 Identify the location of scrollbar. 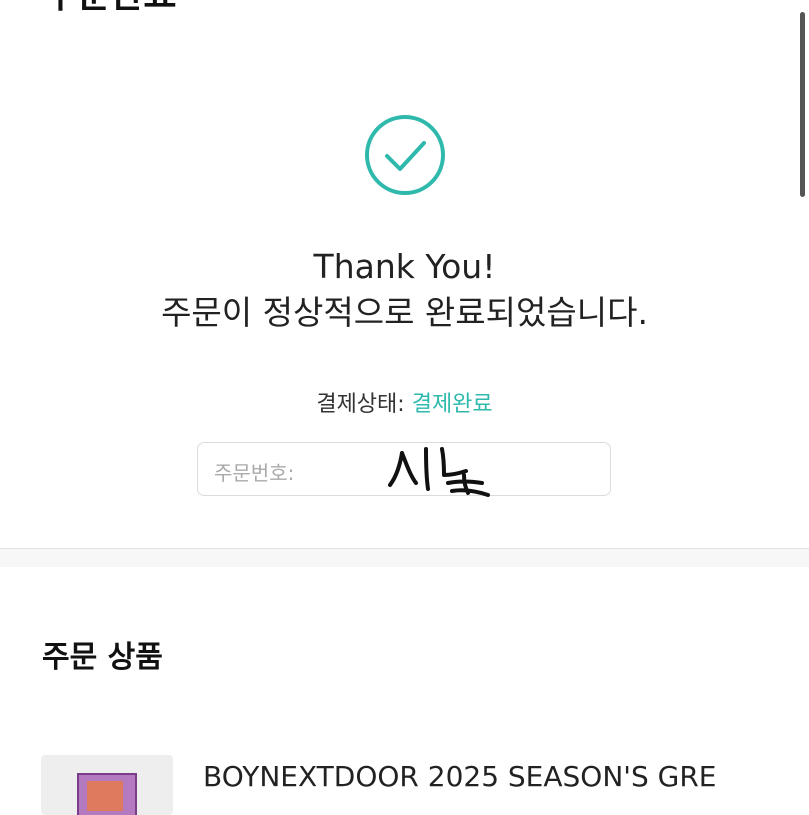
(802, 104).